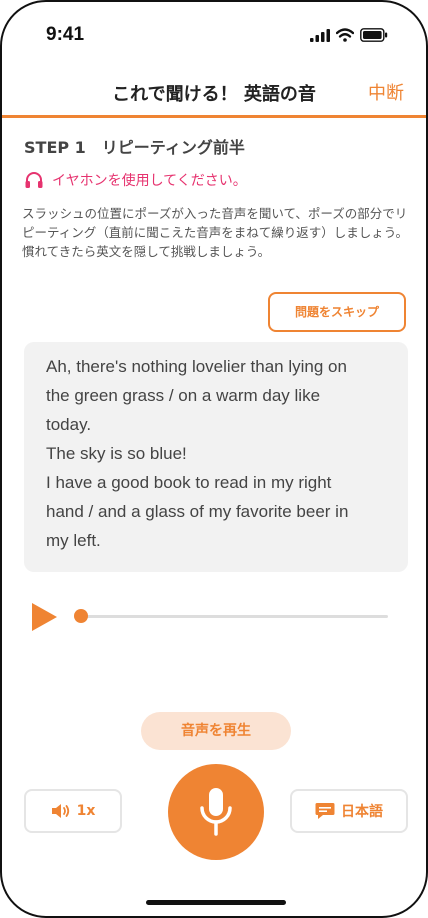 This screenshot has height=918, width=428. Describe the element at coordinates (325, 811) in the screenshot. I see `speech-bubble-icon` at that location.